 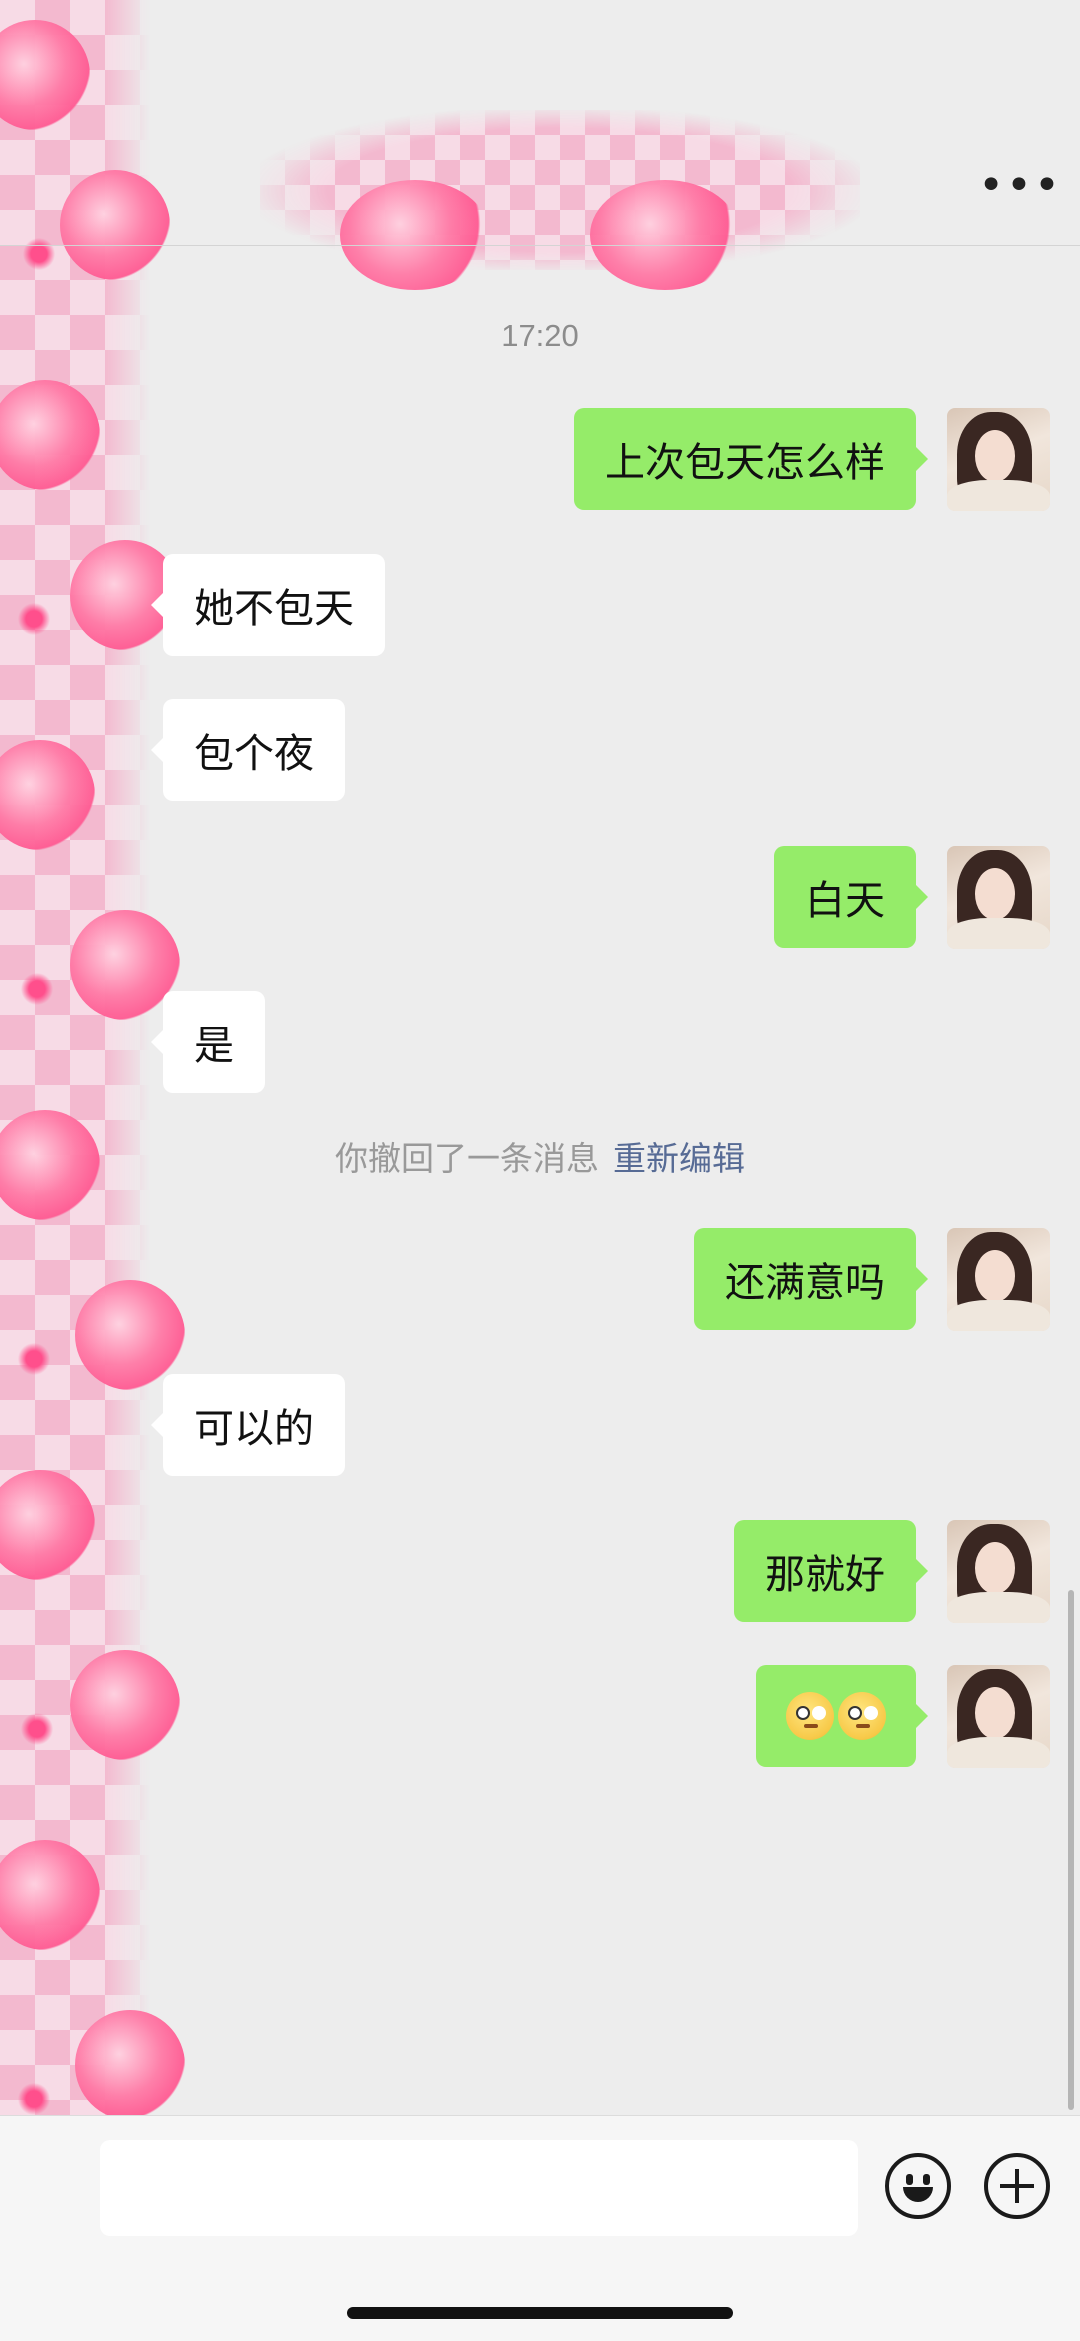 What do you see at coordinates (540, 2313) in the screenshot?
I see `home-indicator` at bounding box center [540, 2313].